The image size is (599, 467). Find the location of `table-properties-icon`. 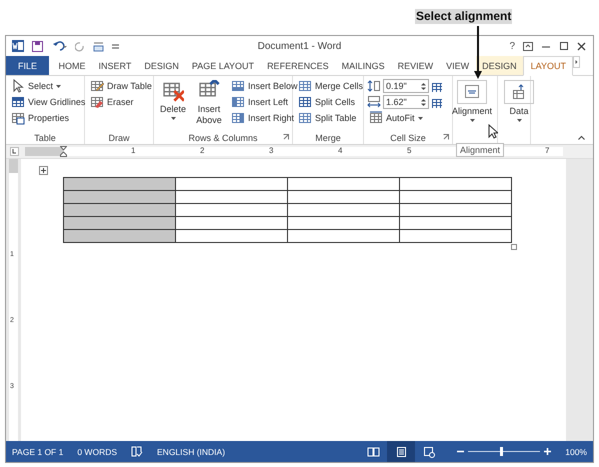

table-properties-icon is located at coordinates (18, 118).